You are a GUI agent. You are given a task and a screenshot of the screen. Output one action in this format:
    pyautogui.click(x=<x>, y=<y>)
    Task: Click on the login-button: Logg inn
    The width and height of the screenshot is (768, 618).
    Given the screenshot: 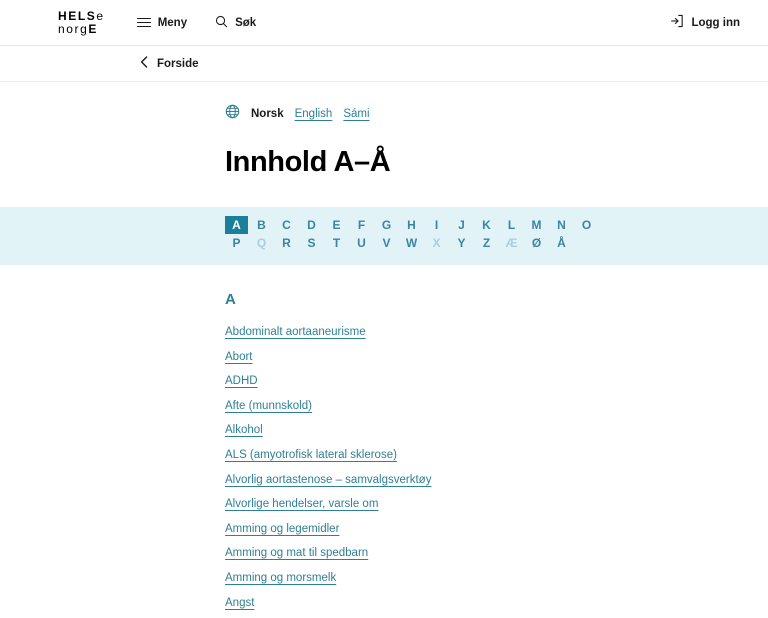 What is the action you would take?
    pyautogui.click(x=705, y=22)
    